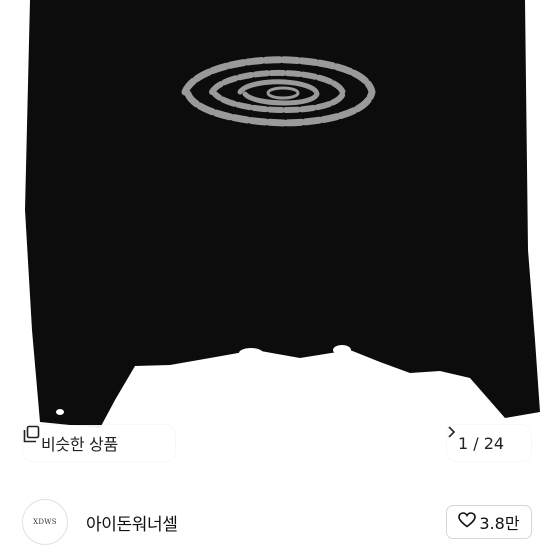 This screenshot has width=555, height=555. I want to click on similar-items-icon, so click(31, 434).